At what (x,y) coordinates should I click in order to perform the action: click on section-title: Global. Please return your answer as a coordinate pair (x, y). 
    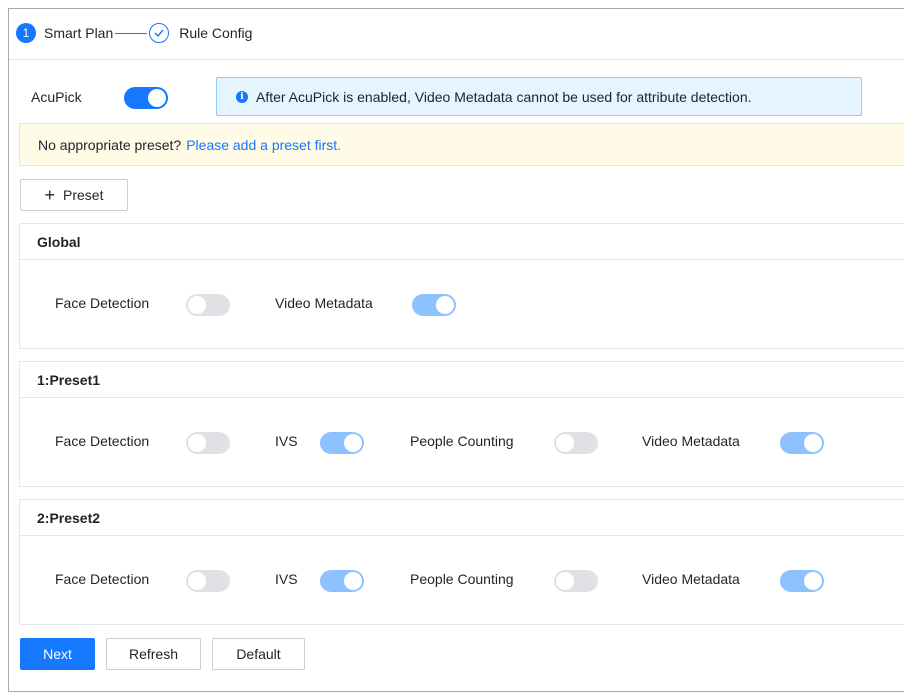
    Looking at the image, I should click on (462, 242).